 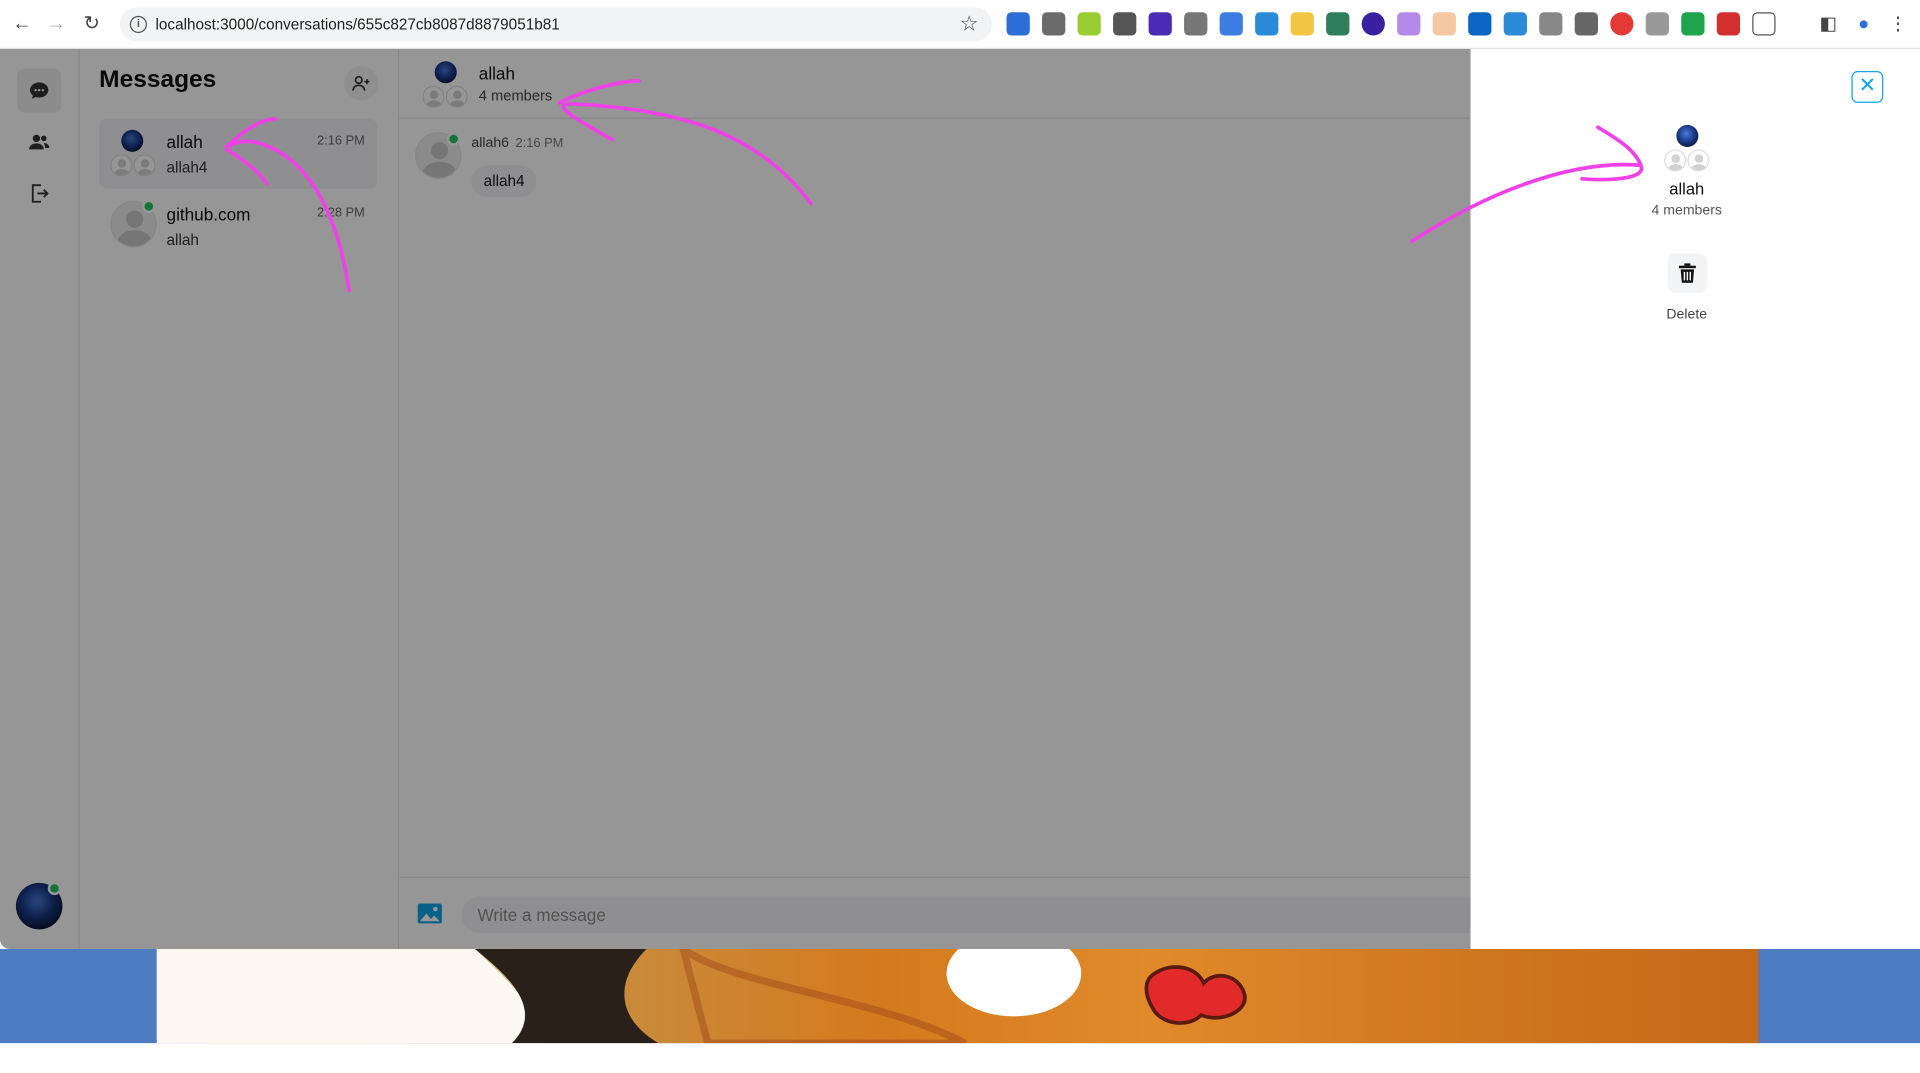 I want to click on delete-button, so click(x=1687, y=273).